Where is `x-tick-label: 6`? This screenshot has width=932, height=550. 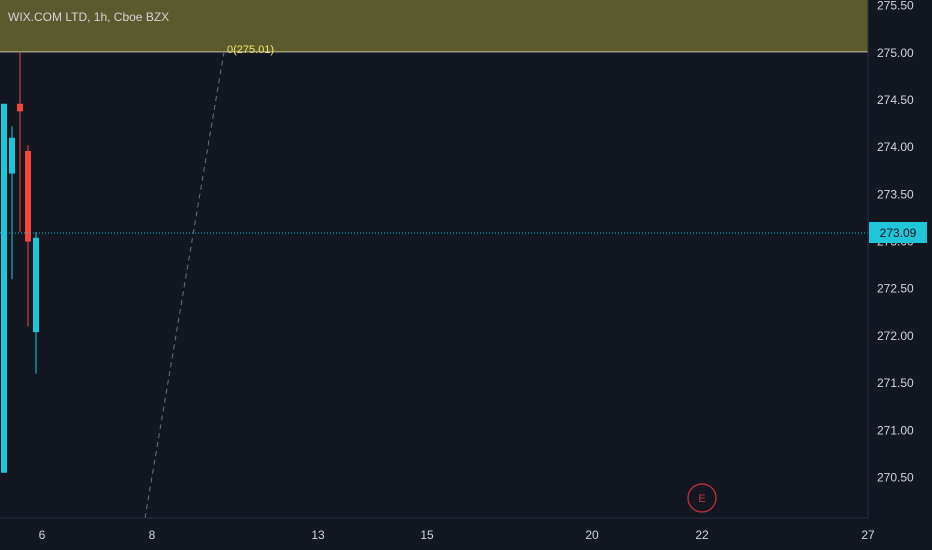 x-tick-label: 6 is located at coordinates (42, 535).